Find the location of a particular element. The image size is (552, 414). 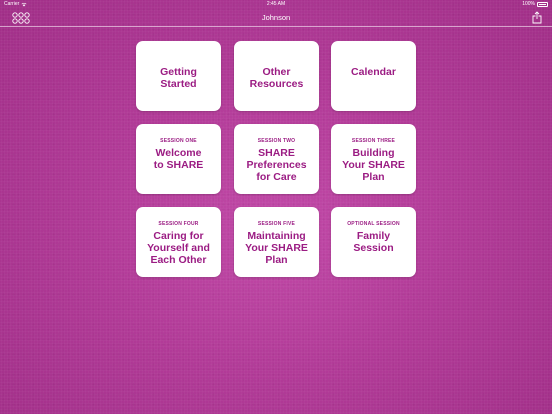

tile-session-label: SESSION FOUR is located at coordinates (178, 224).